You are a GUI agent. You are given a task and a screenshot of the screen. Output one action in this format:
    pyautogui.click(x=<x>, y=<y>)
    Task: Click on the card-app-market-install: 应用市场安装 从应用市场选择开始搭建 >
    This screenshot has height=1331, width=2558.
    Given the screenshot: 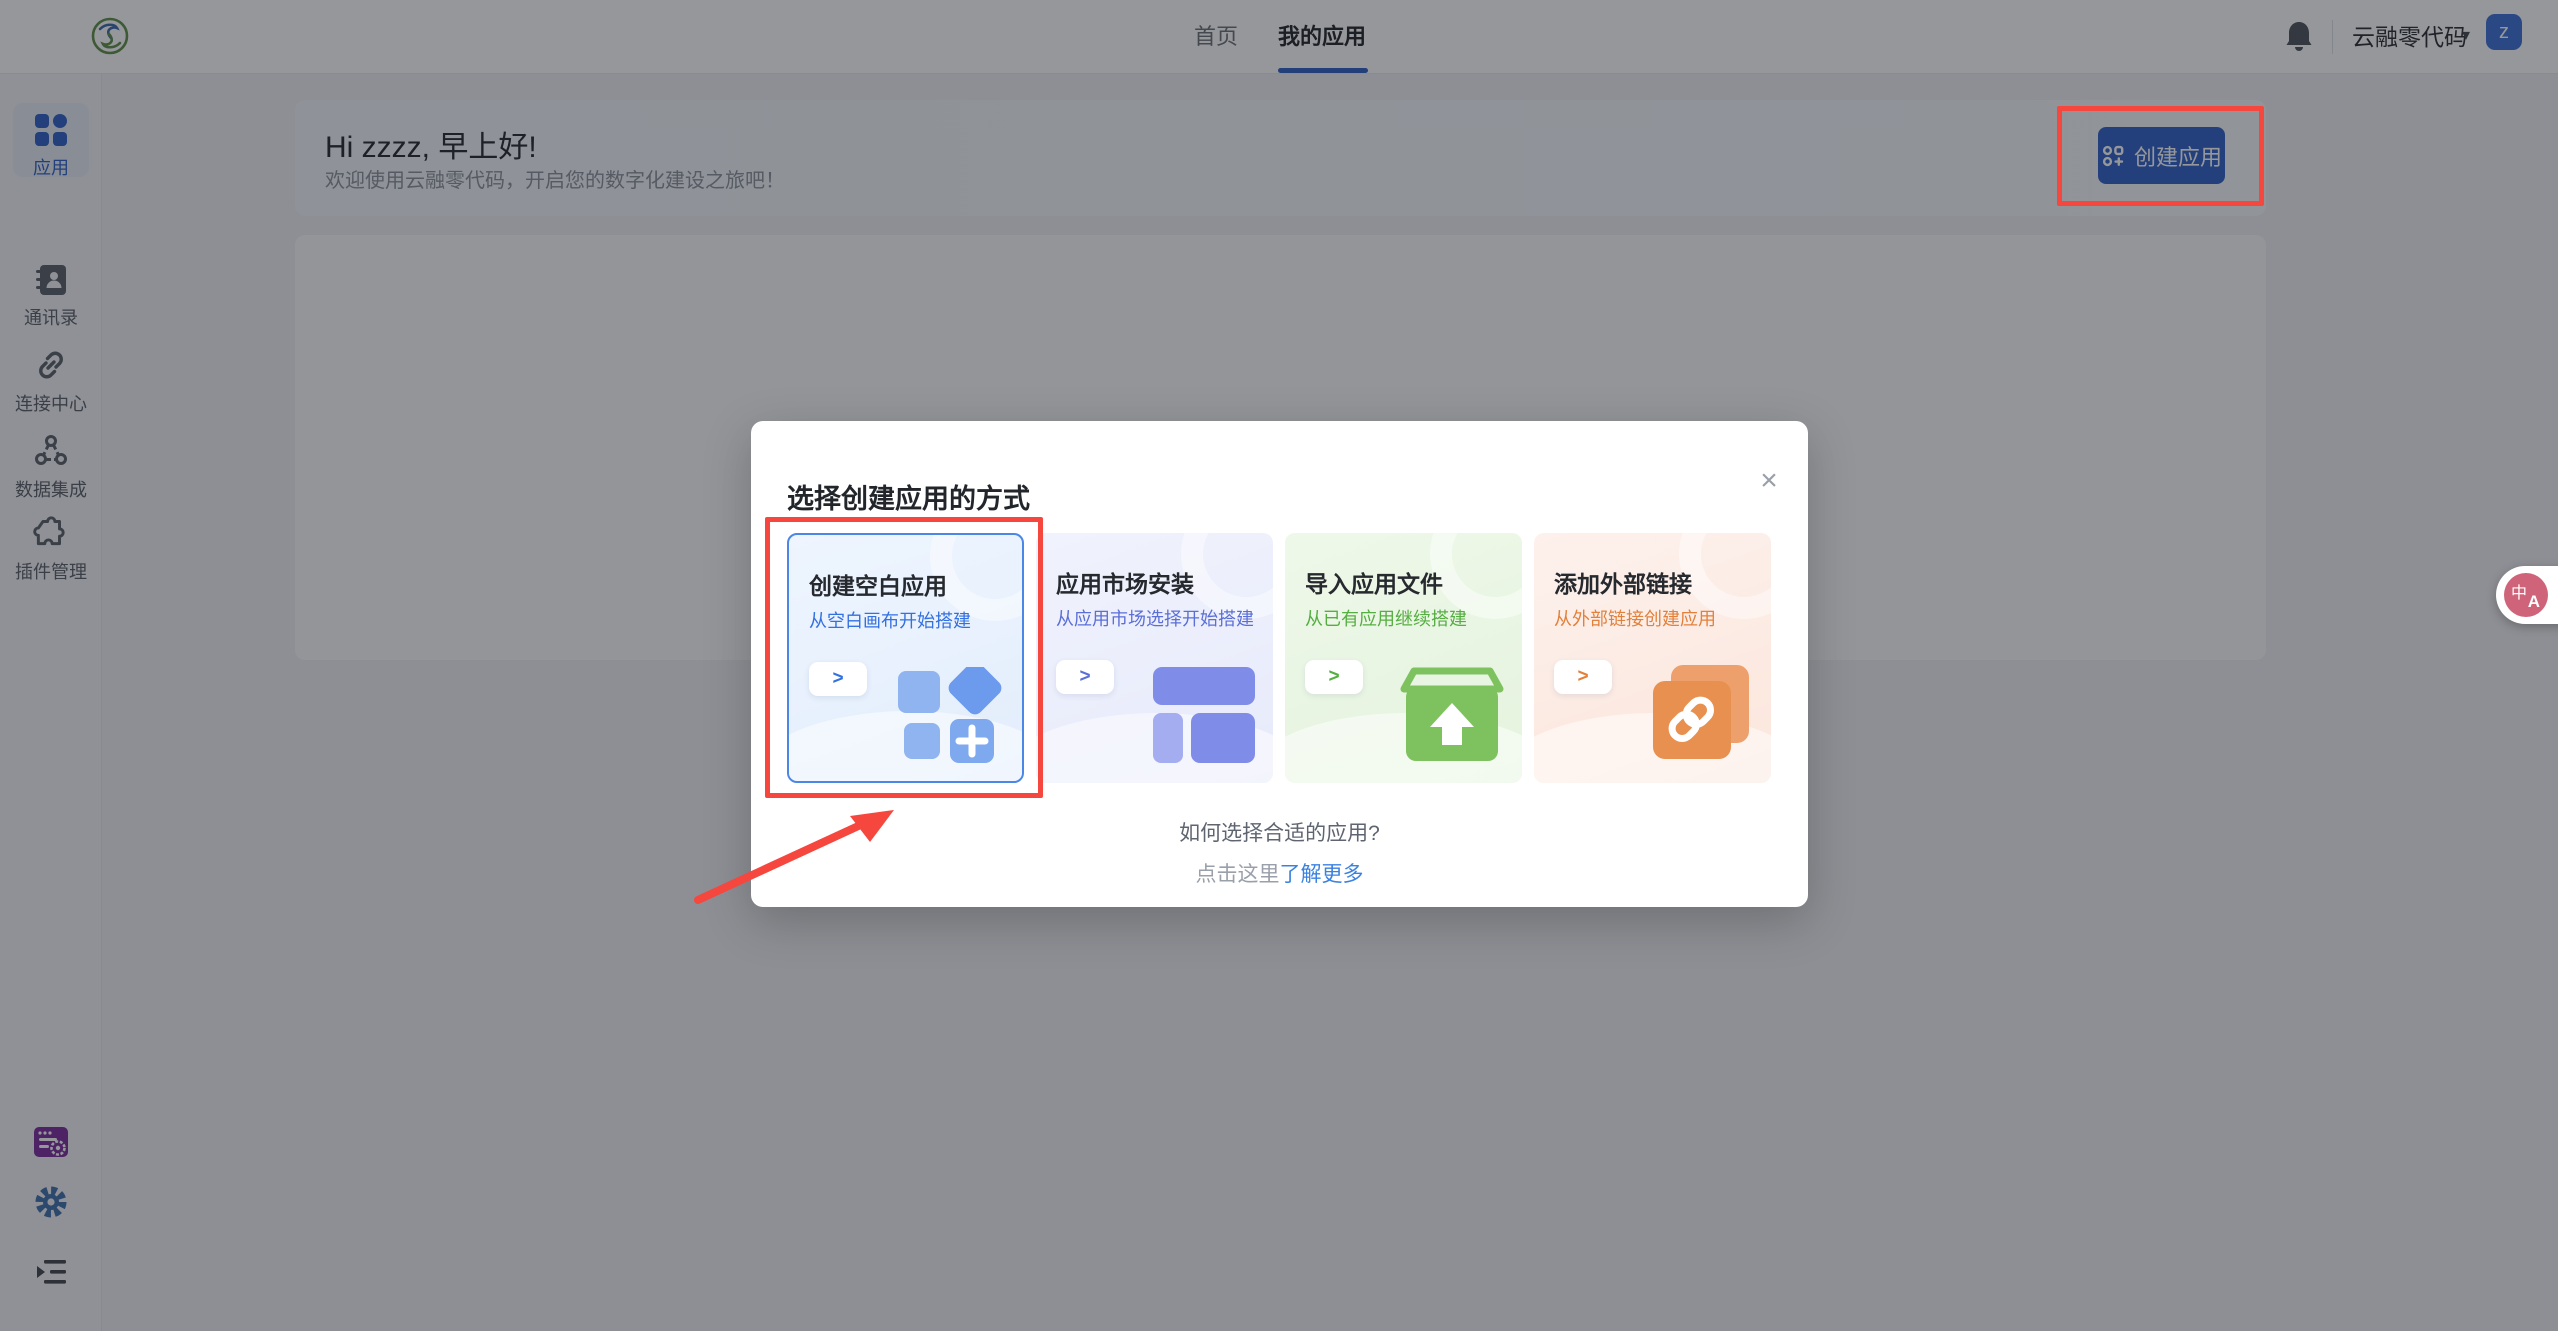 What is the action you would take?
    pyautogui.click(x=1154, y=658)
    